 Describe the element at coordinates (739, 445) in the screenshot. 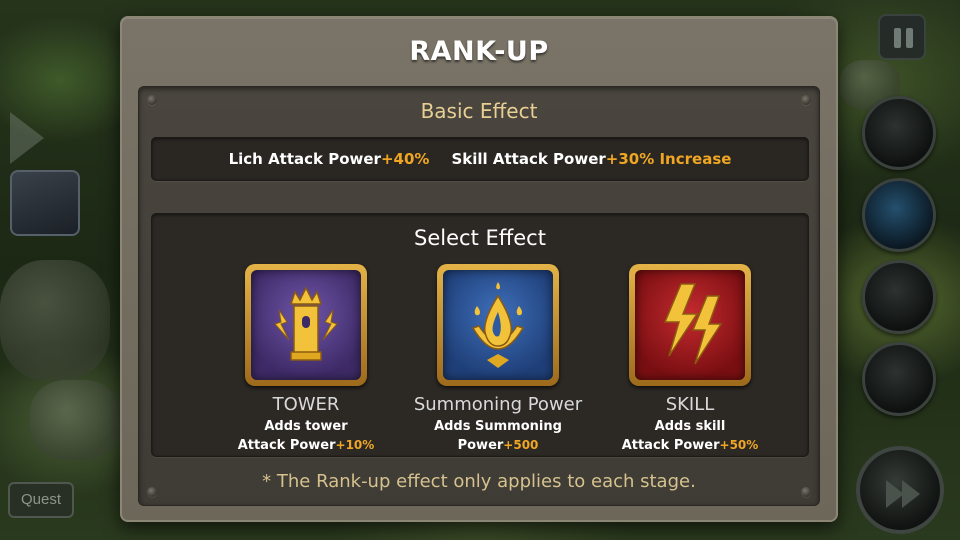

I see `option-bonus: +50%` at that location.